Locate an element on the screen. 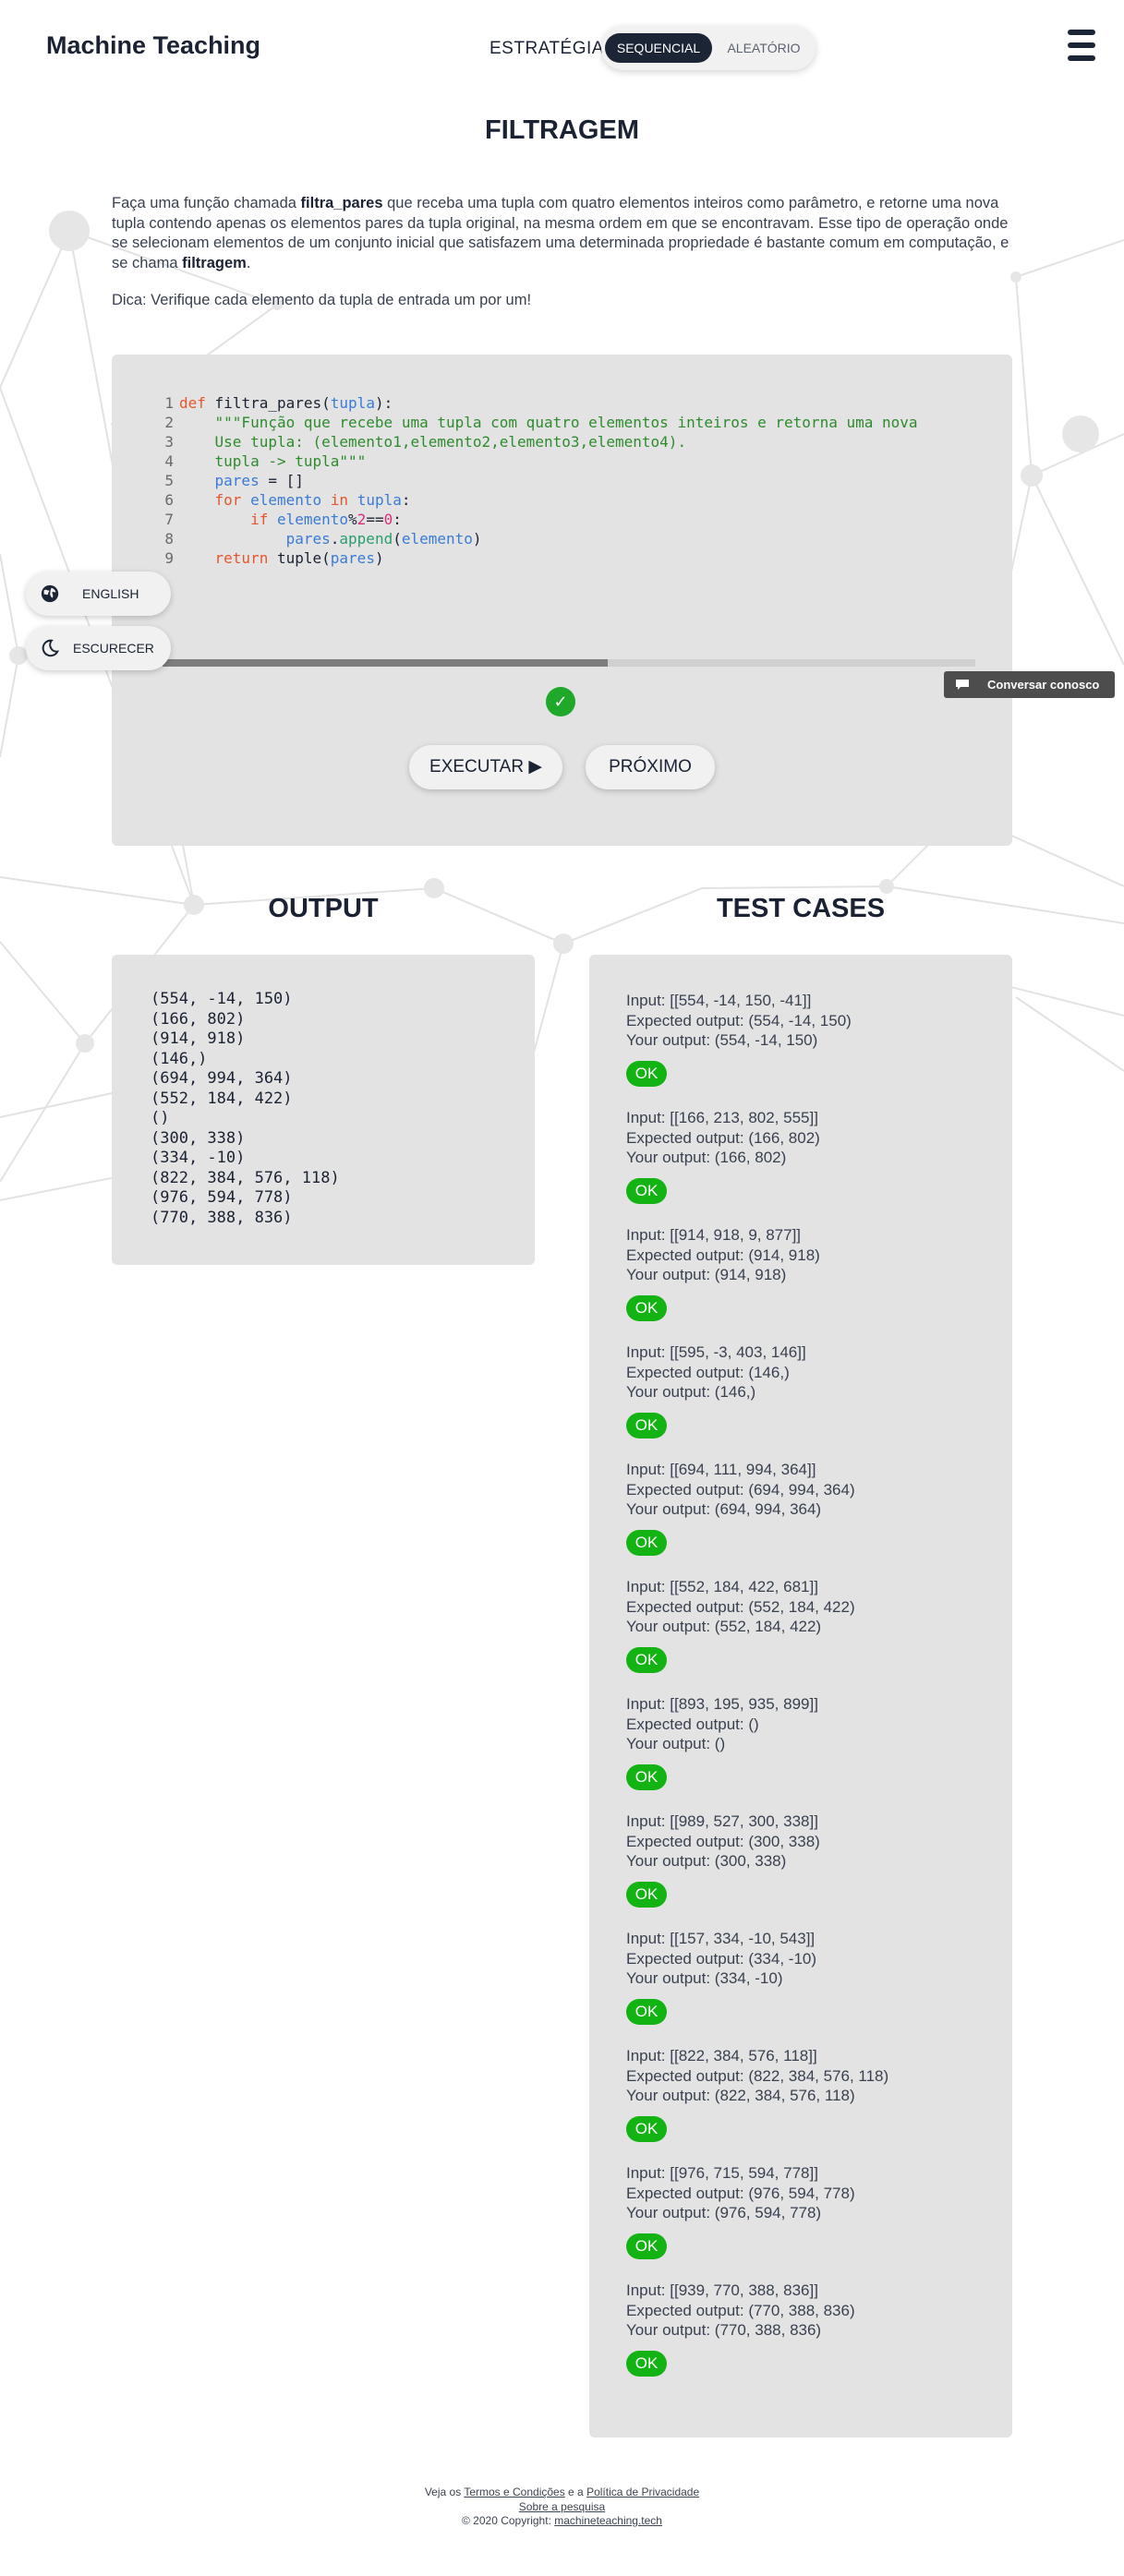  line-number: 2 is located at coordinates (169, 422).